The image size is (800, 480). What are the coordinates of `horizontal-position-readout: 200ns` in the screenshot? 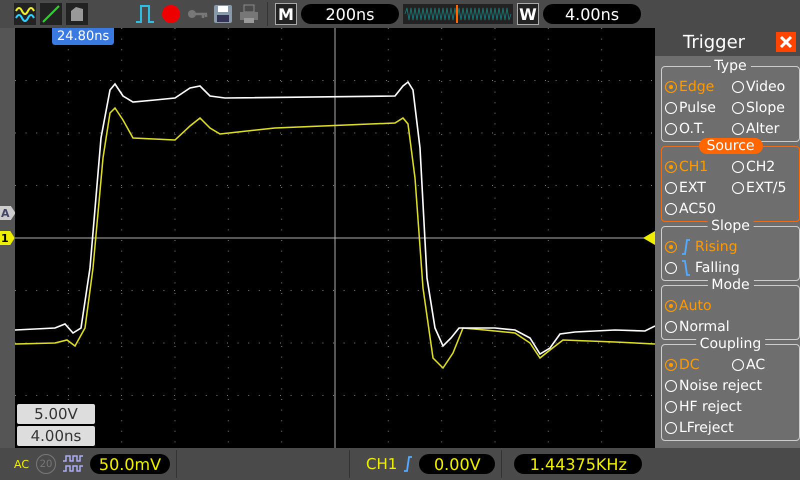 It's located at (350, 14).